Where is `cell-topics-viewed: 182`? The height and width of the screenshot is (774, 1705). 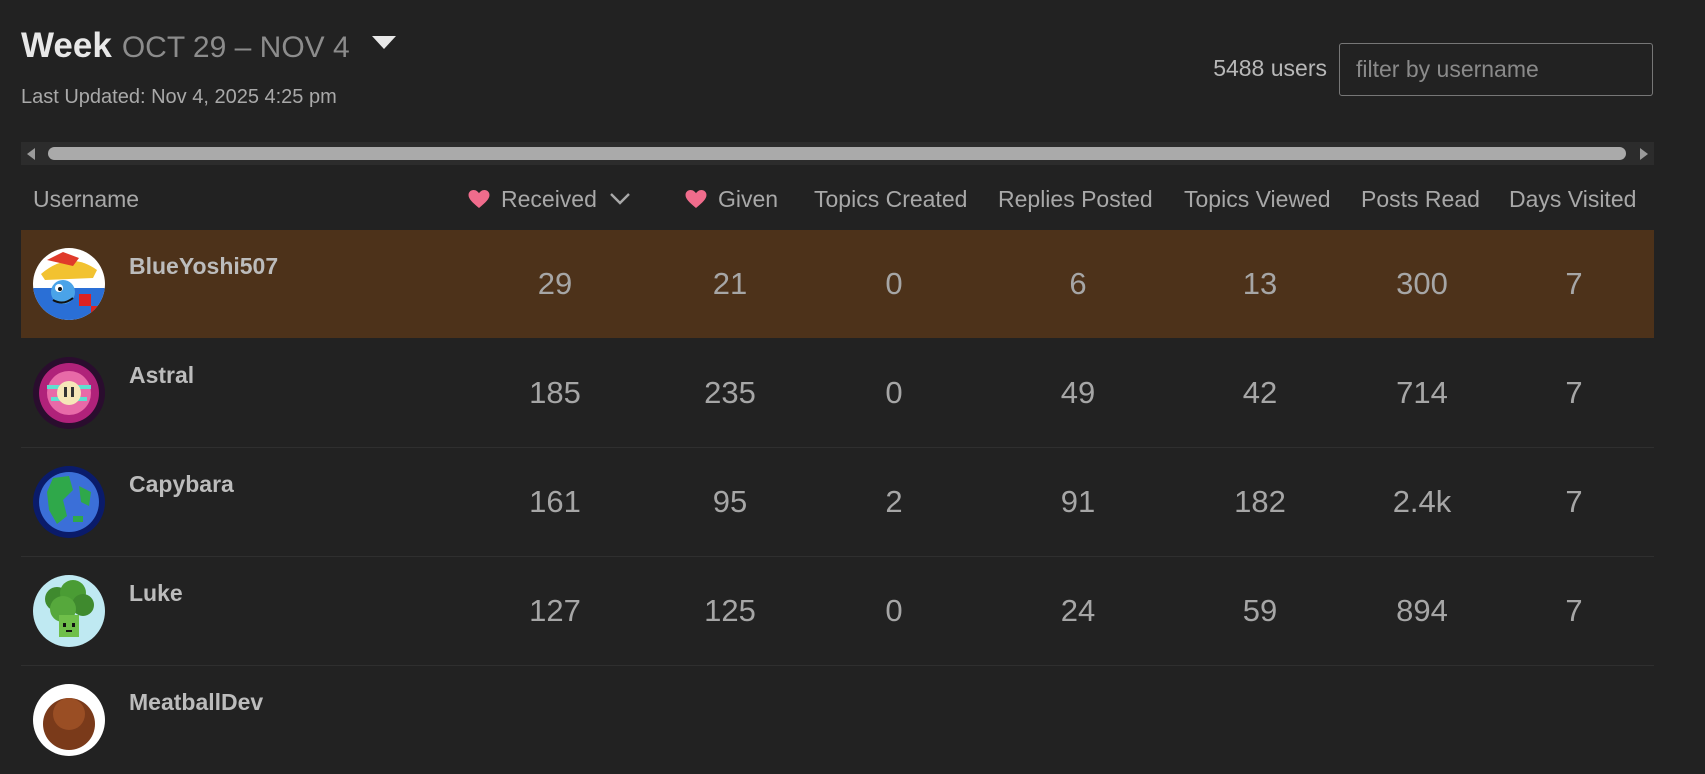
cell-topics-viewed: 182 is located at coordinates (1260, 501).